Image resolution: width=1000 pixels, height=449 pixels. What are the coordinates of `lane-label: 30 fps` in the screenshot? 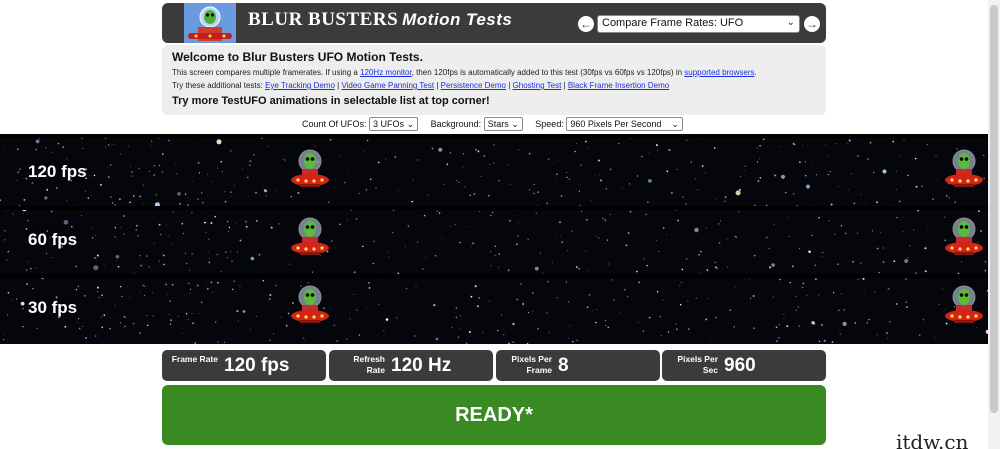 It's located at (53, 307).